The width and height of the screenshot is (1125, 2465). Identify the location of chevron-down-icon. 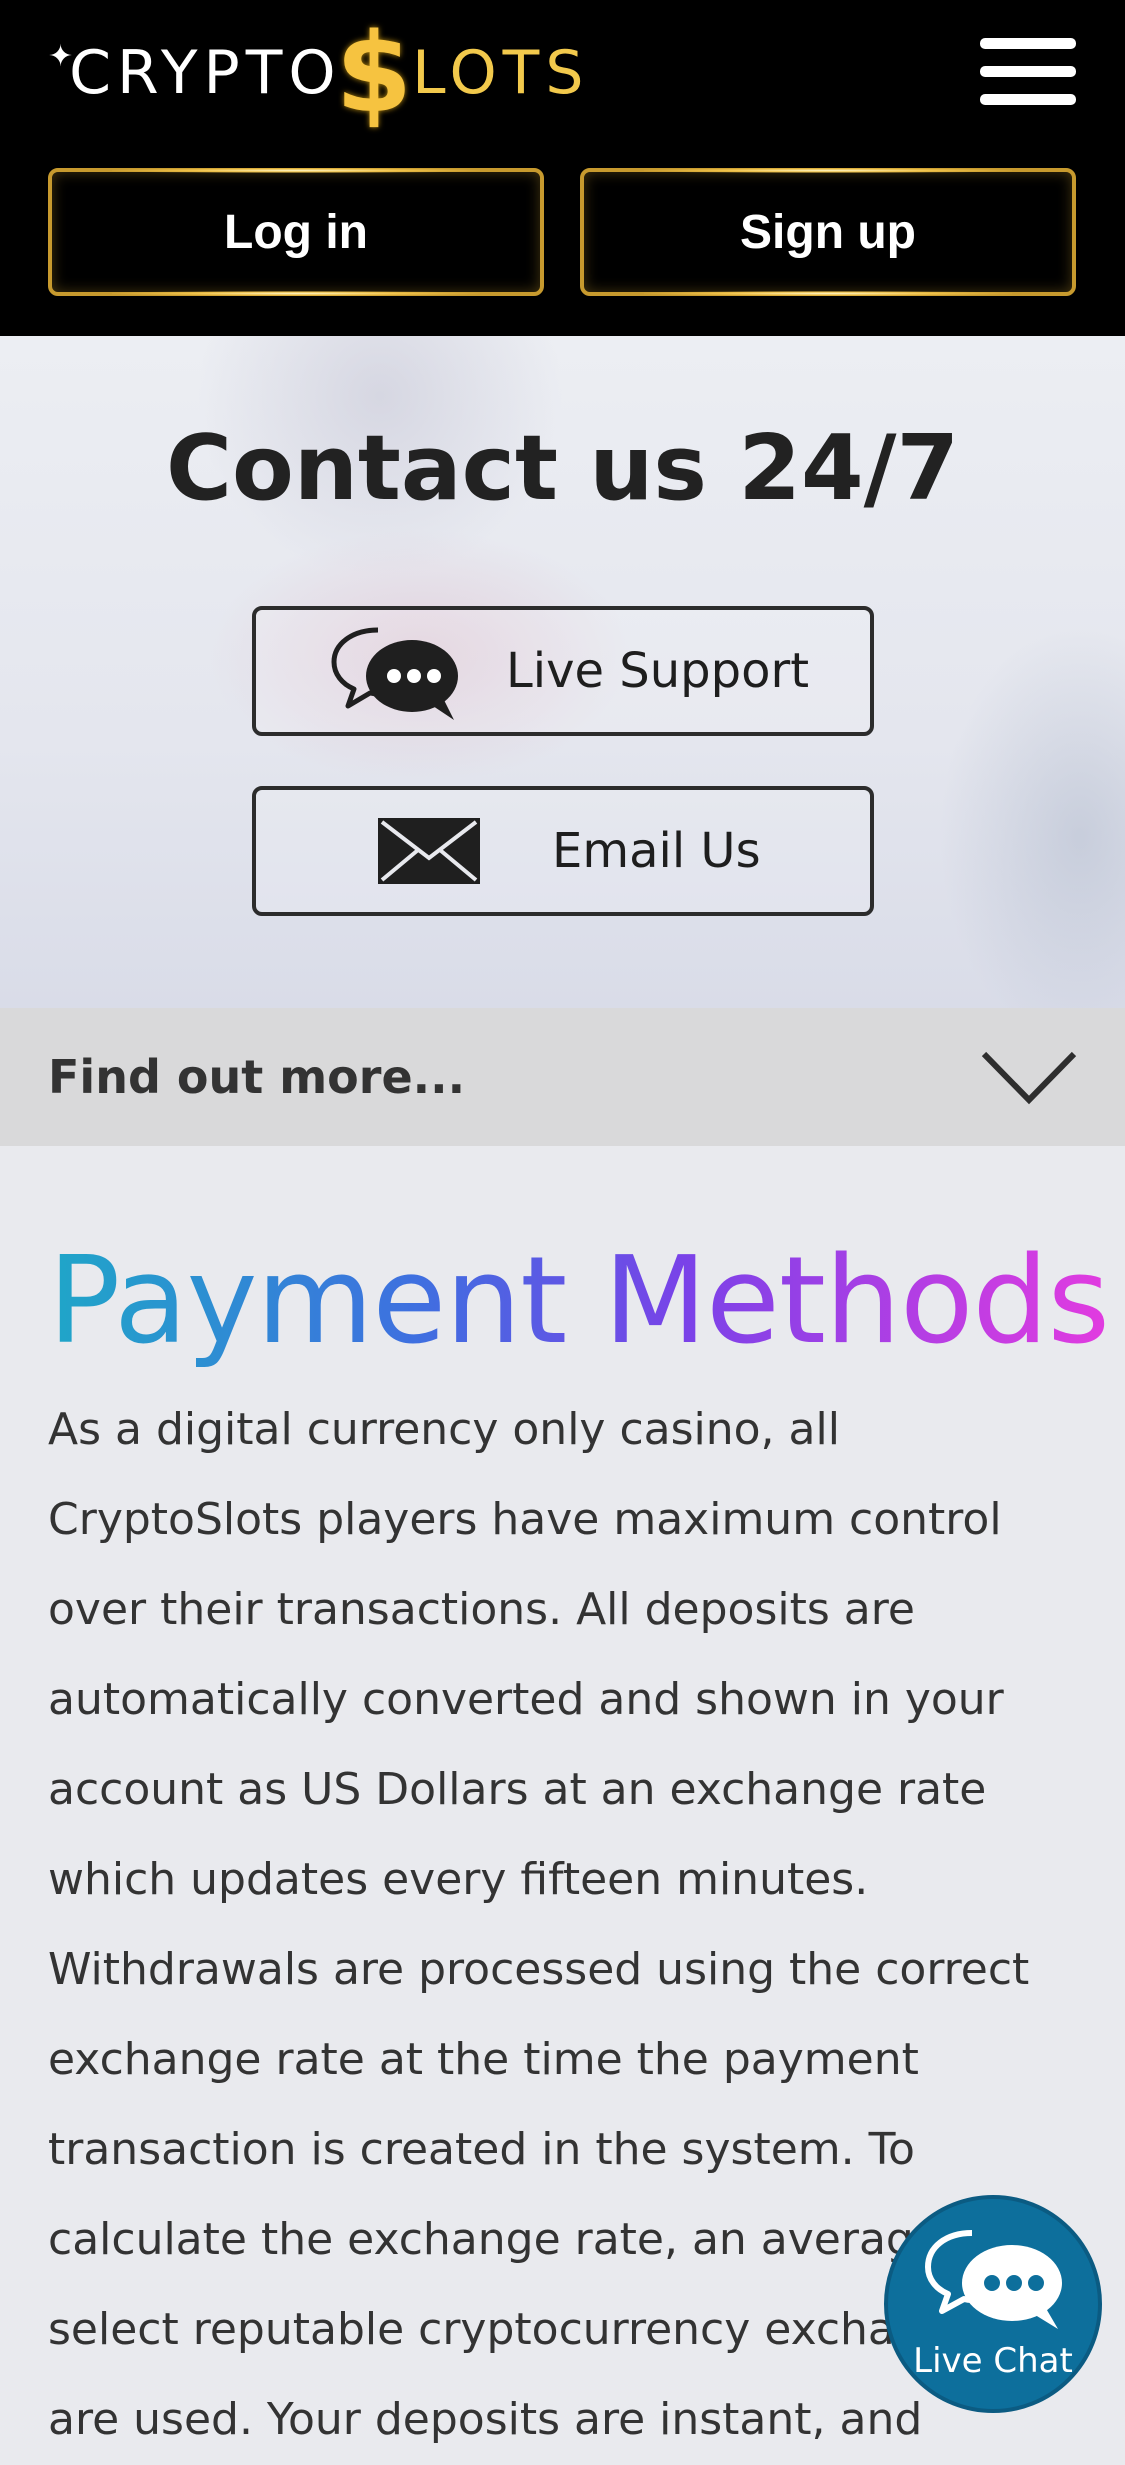
(1029, 1080).